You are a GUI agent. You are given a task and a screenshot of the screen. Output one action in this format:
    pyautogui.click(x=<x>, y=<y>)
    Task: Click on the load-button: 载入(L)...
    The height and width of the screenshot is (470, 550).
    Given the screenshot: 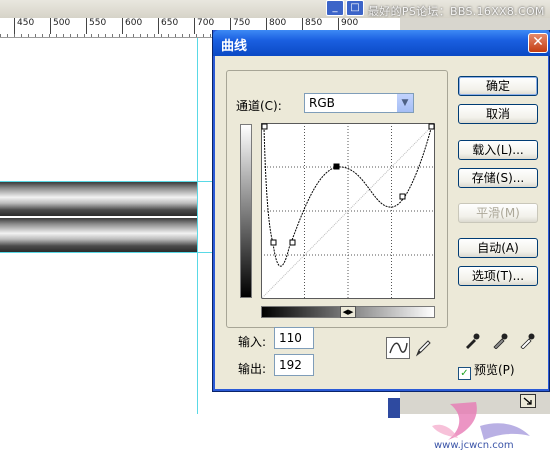 What is the action you would take?
    pyautogui.click(x=498, y=150)
    